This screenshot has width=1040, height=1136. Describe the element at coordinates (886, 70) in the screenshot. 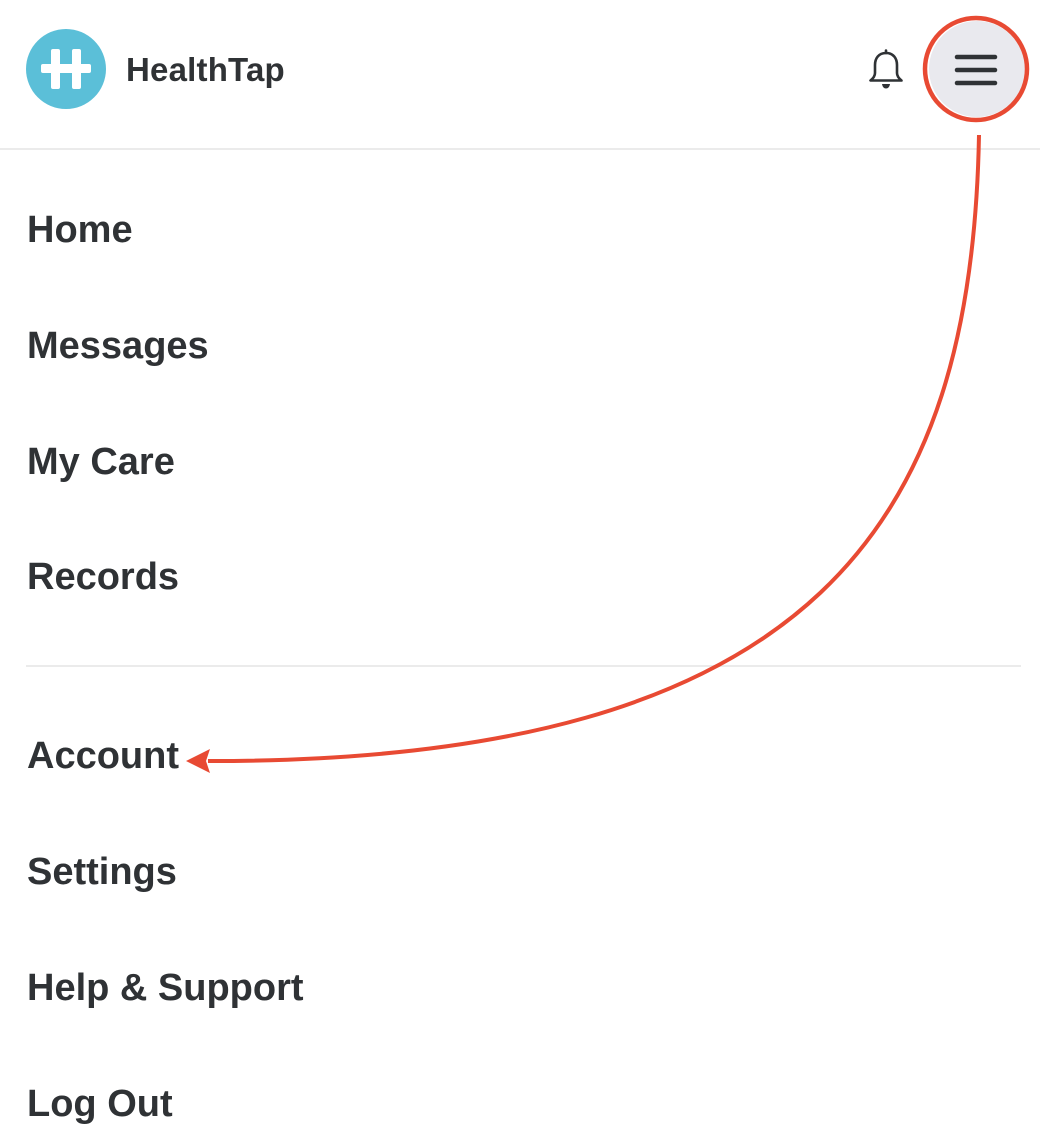

I see `bell-icon` at that location.